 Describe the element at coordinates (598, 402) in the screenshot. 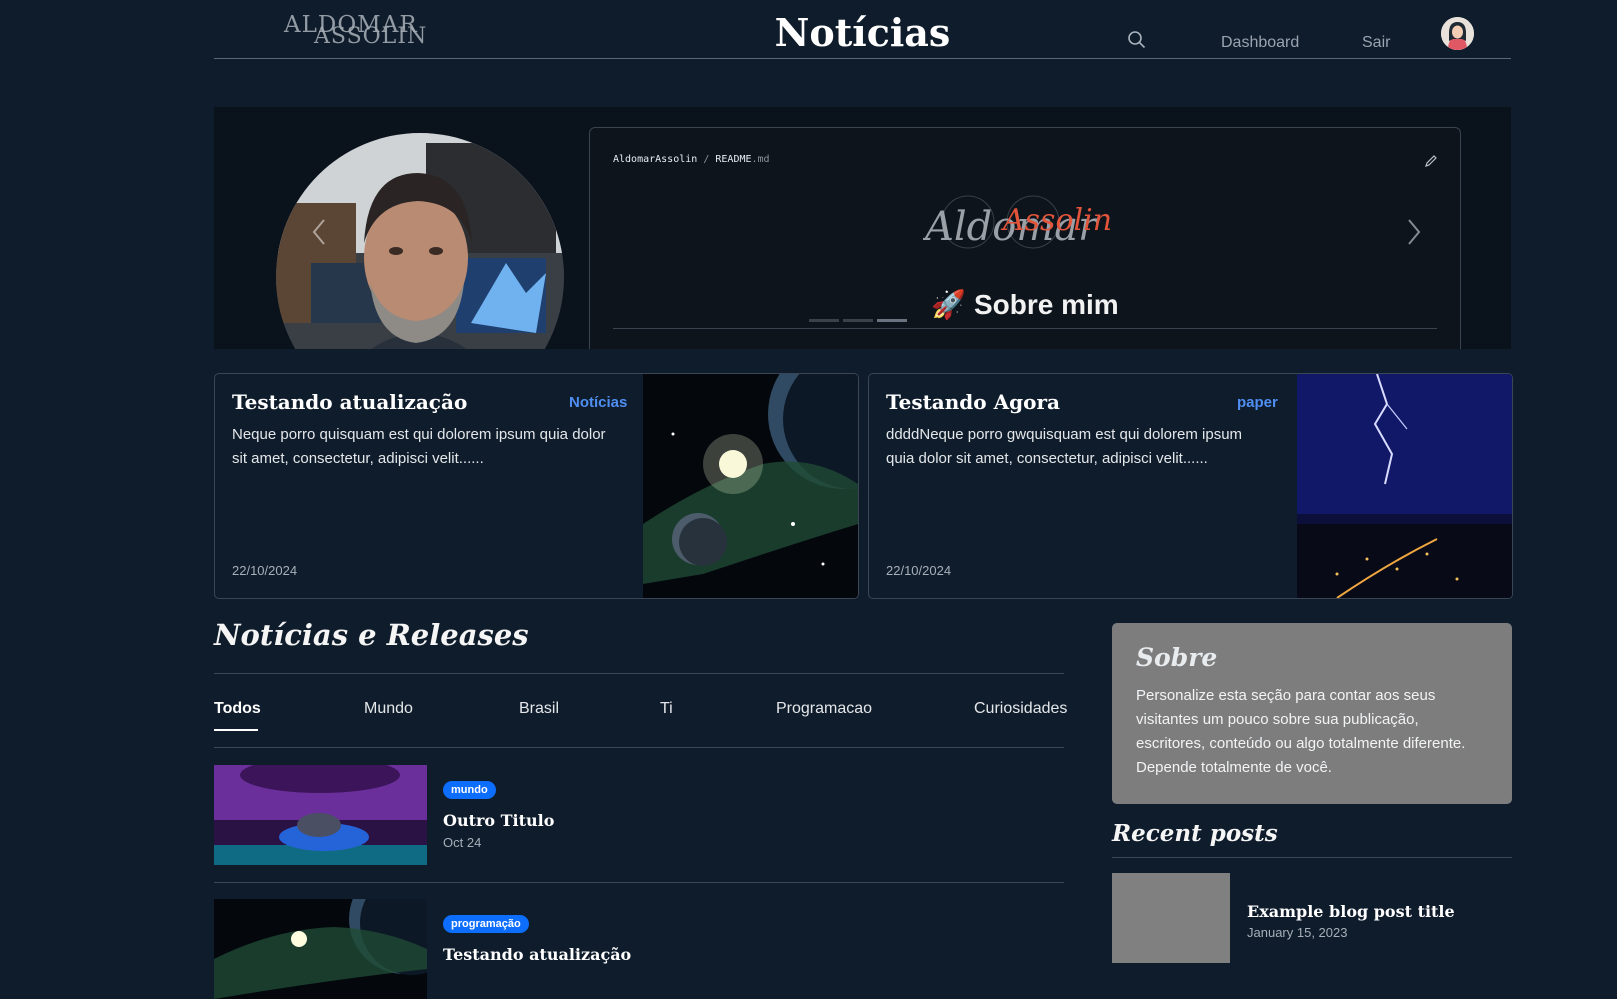

I see `card-category: Notícias` at that location.